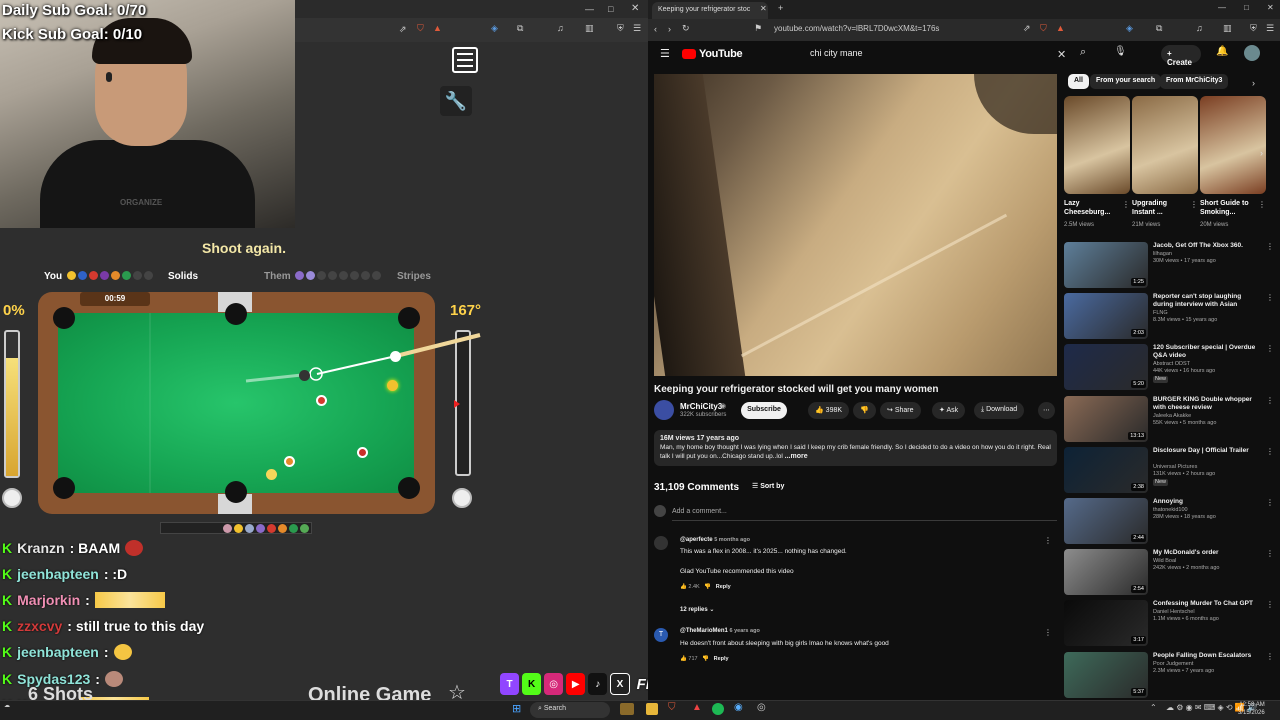  Describe the element at coordinates (1194, 204) in the screenshot. I see `short-more-icon: ⋮` at that location.